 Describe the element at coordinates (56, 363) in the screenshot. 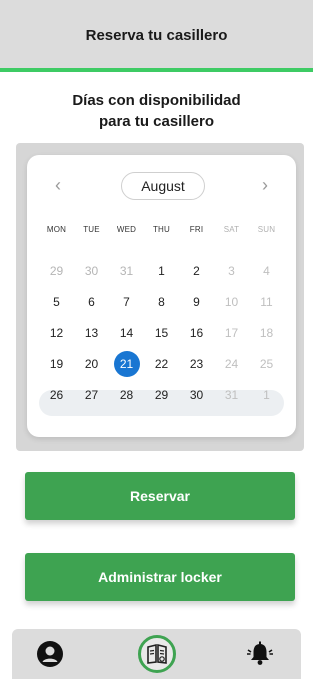

I see `calendar-day: 19` at that location.